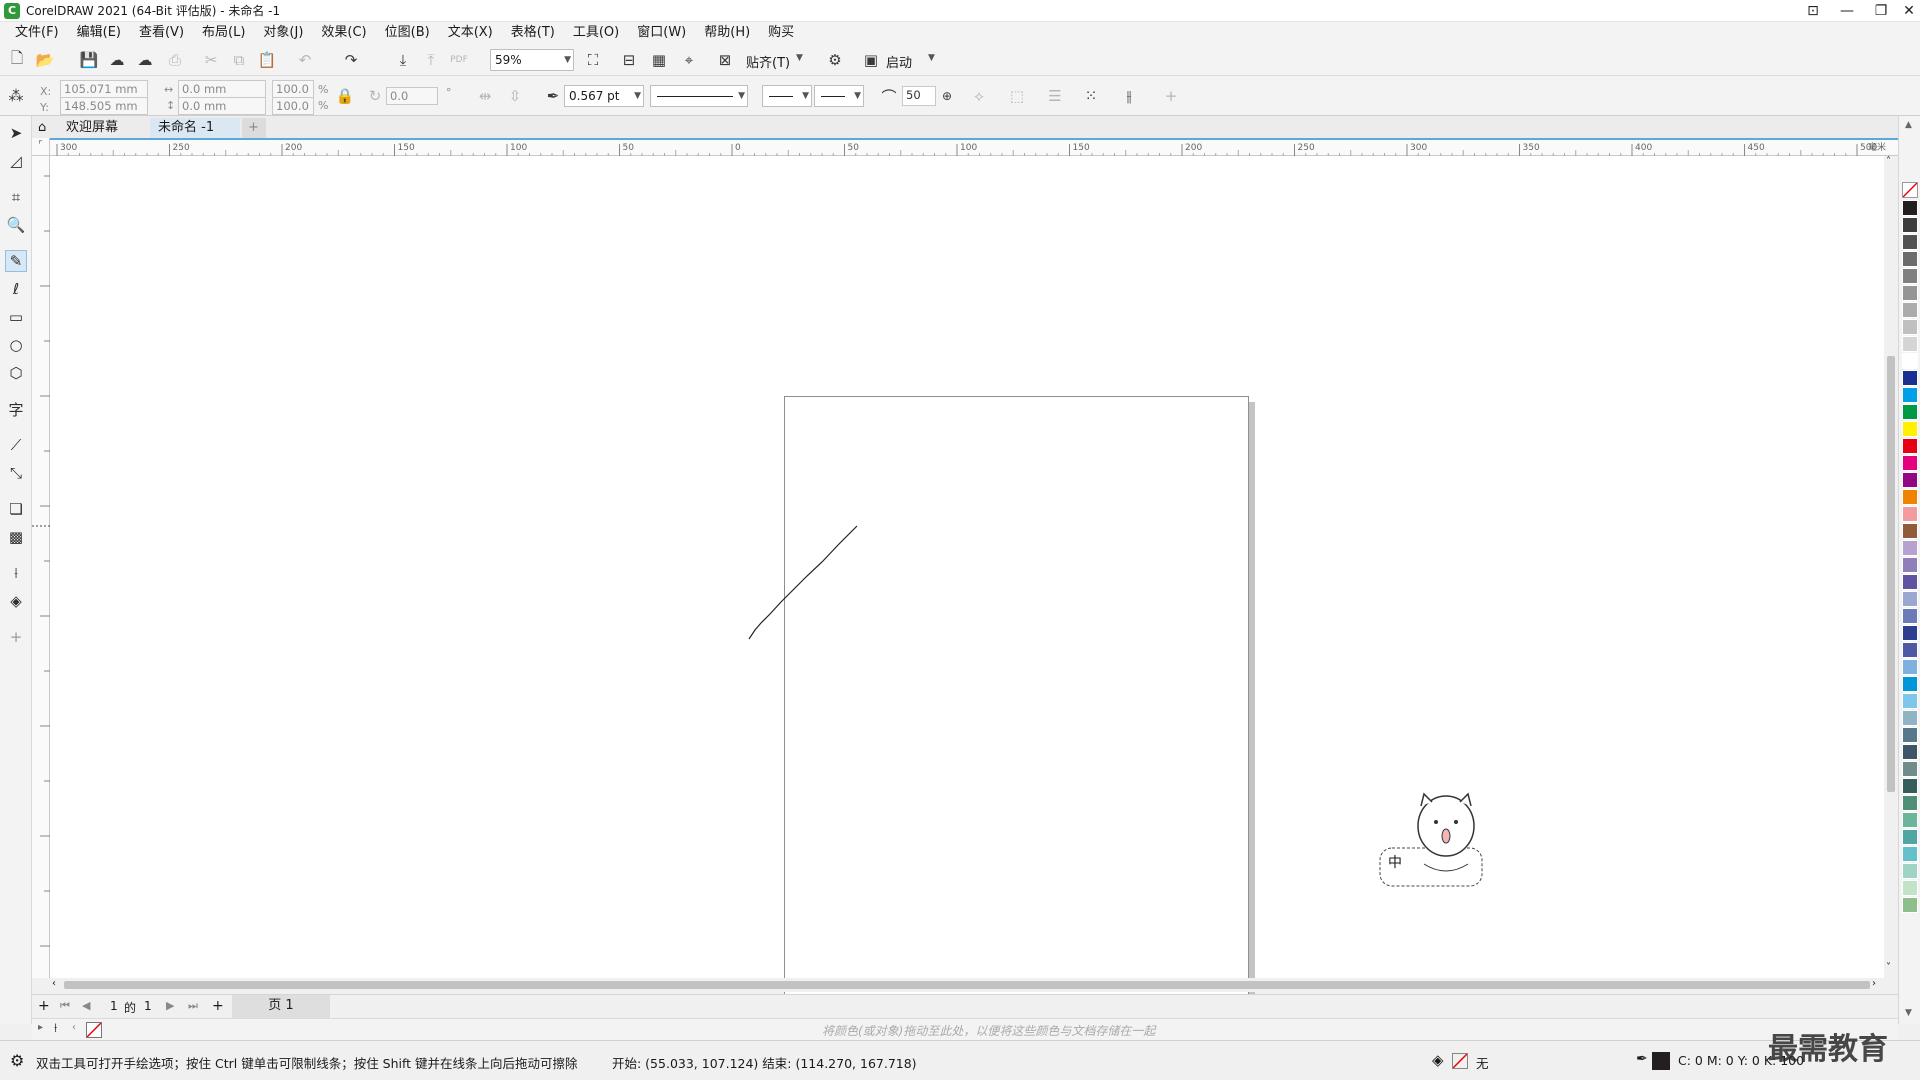  What do you see at coordinates (1642, 1059) in the screenshot?
I see `outline-pen-status-icon: ✒` at bounding box center [1642, 1059].